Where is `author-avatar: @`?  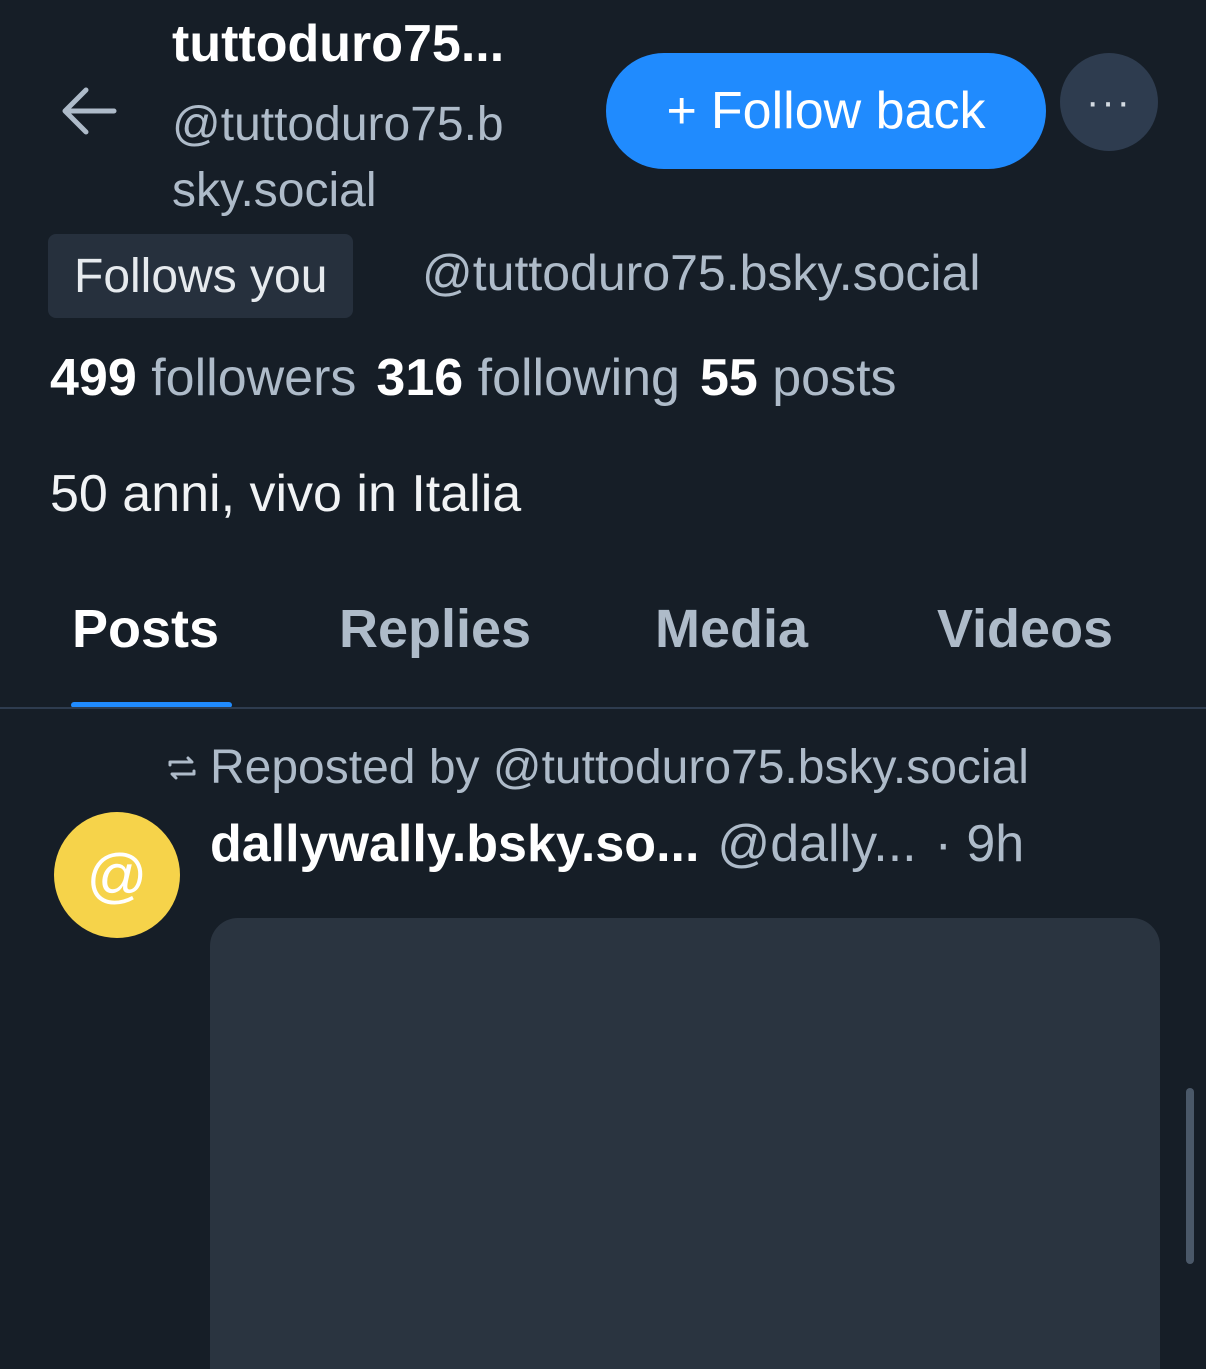 author-avatar: @ is located at coordinates (117, 875).